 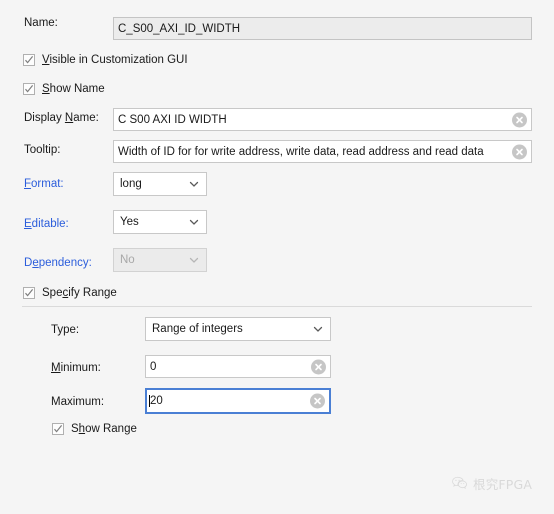 What do you see at coordinates (131, 184) in the screenshot?
I see `format-value: long` at bounding box center [131, 184].